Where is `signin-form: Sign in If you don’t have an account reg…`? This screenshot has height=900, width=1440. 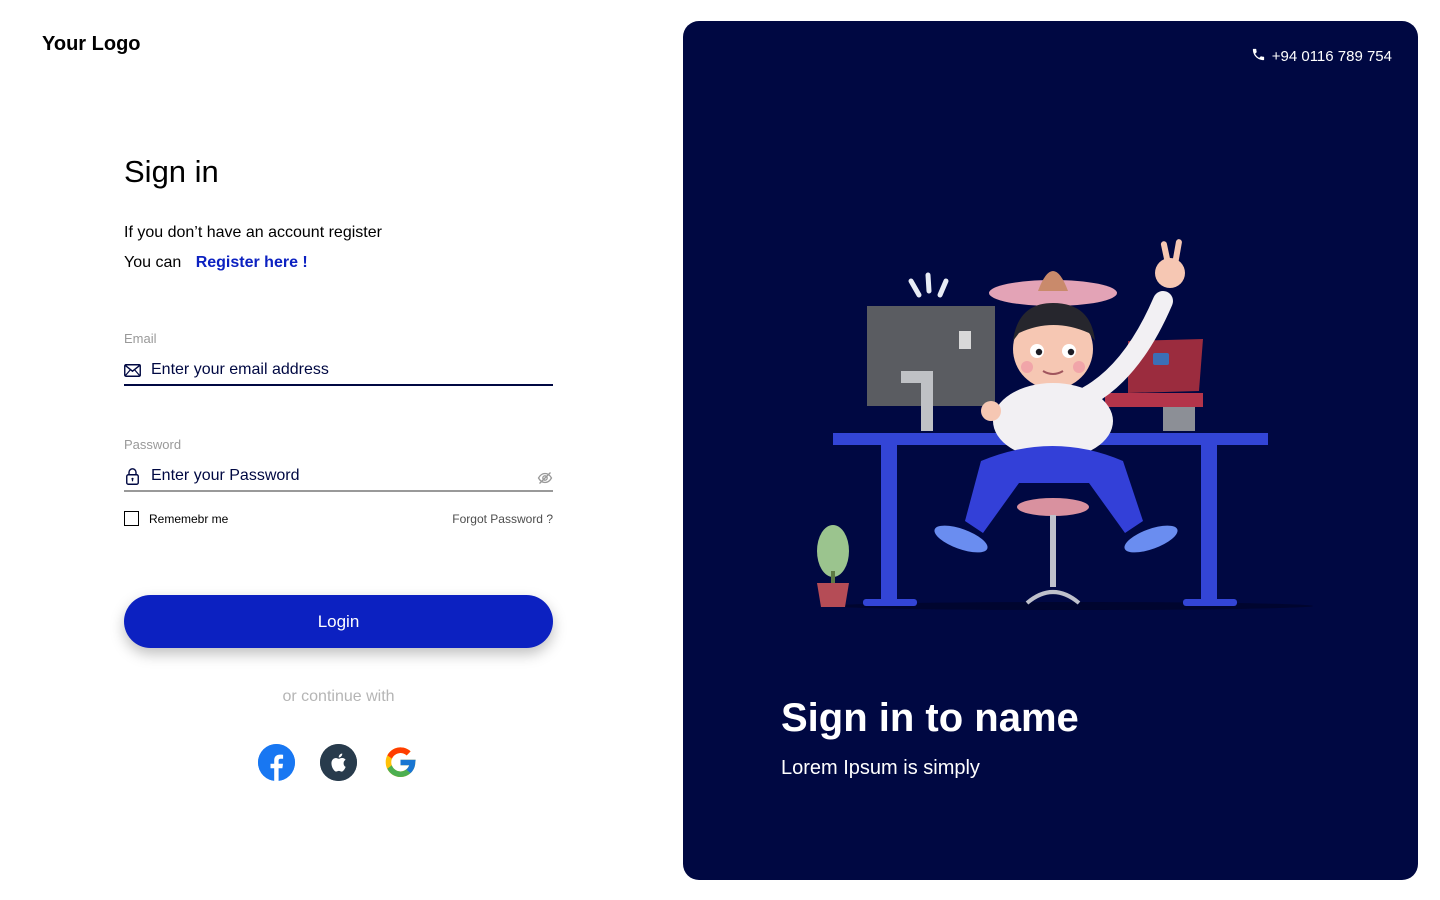
signin-form: Sign in If you don’t have an account reg… is located at coordinates (338, 338).